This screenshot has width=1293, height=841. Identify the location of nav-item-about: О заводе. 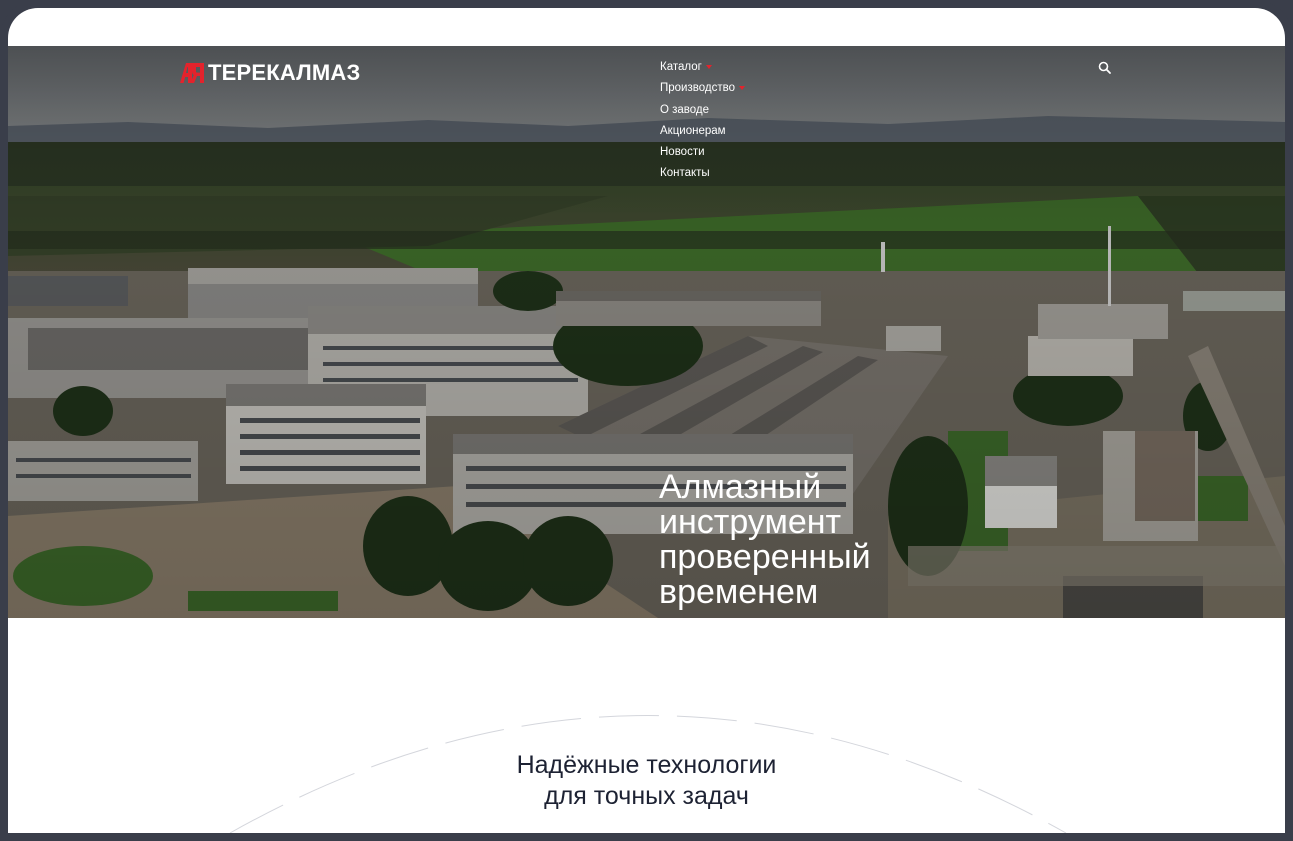
(702, 110).